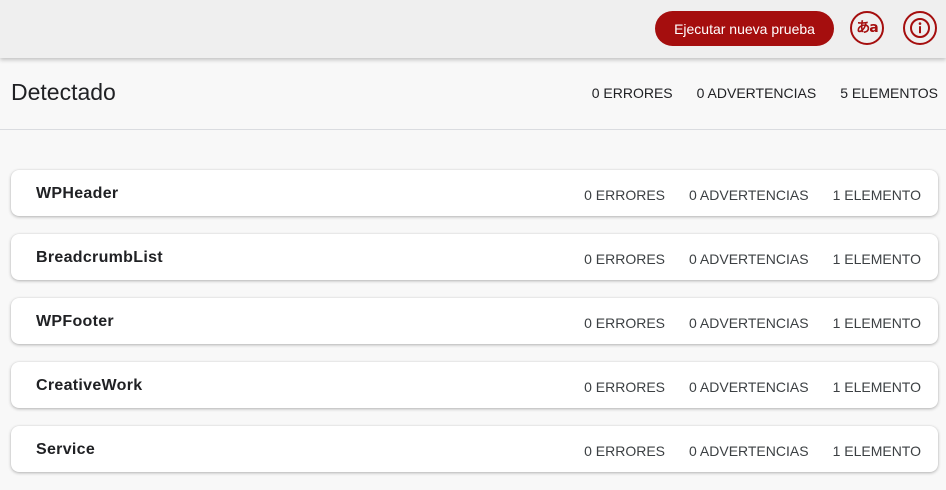 The height and width of the screenshot is (490, 946). I want to click on language-button: あa, so click(867, 28).